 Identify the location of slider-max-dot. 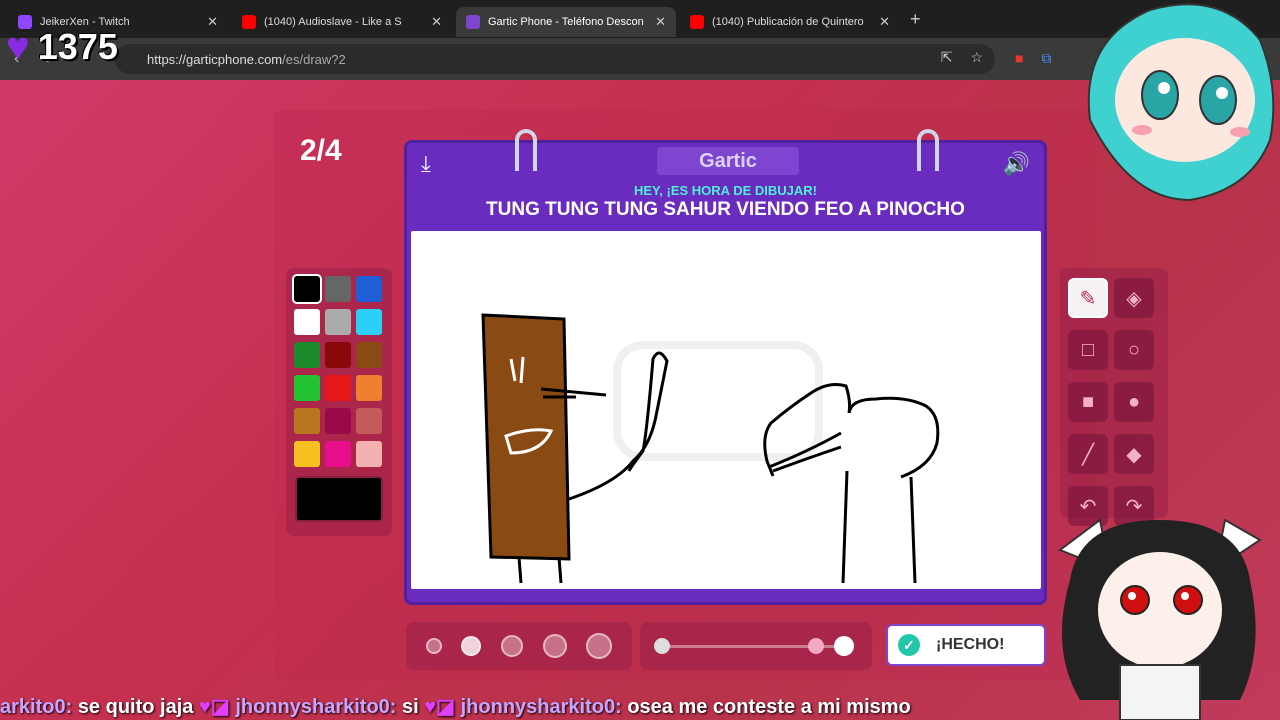
(844, 646).